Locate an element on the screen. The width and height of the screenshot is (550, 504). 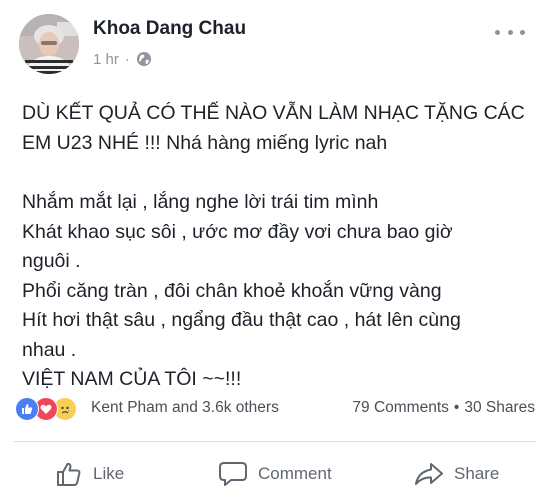
engagement-counts: 79 Comments • 30 Shares is located at coordinates (443, 408).